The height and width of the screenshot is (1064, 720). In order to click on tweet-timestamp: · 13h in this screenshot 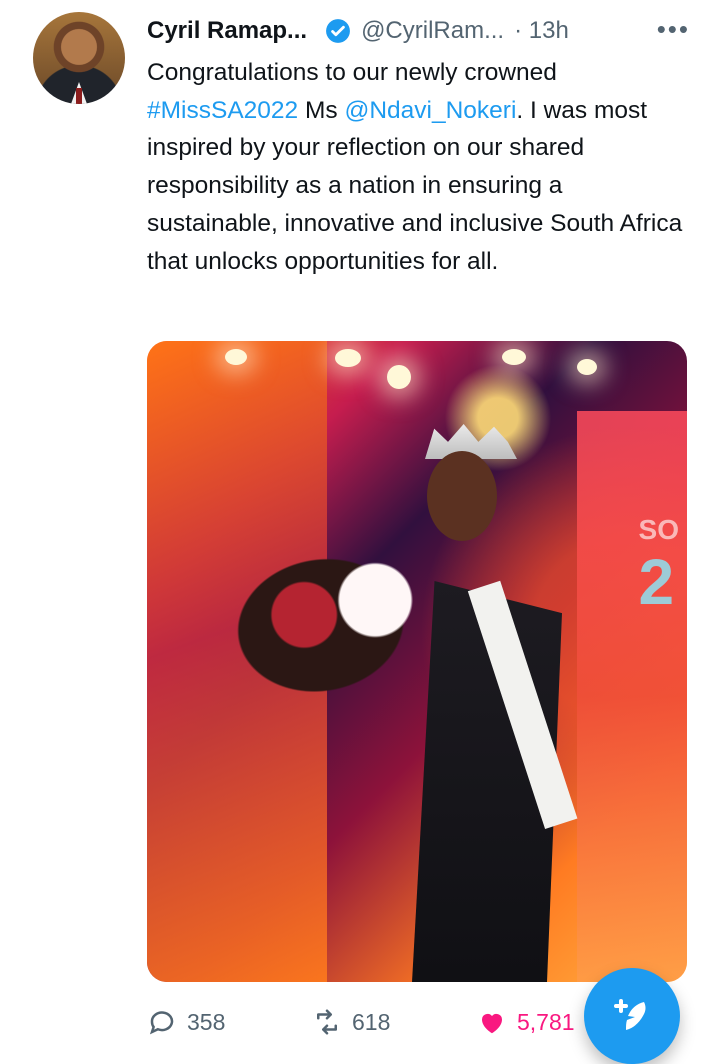, I will do `click(541, 31)`.